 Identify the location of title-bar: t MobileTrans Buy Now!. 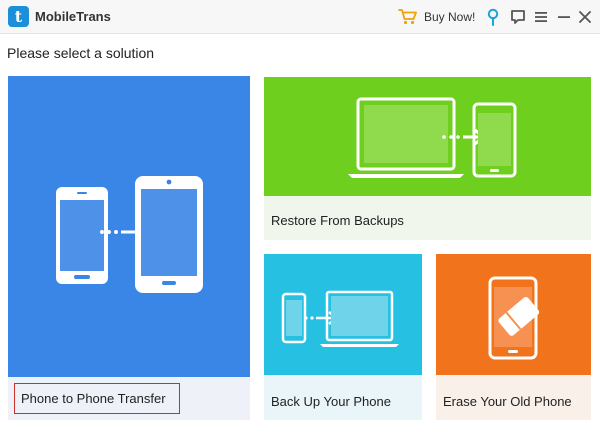
(300, 17).